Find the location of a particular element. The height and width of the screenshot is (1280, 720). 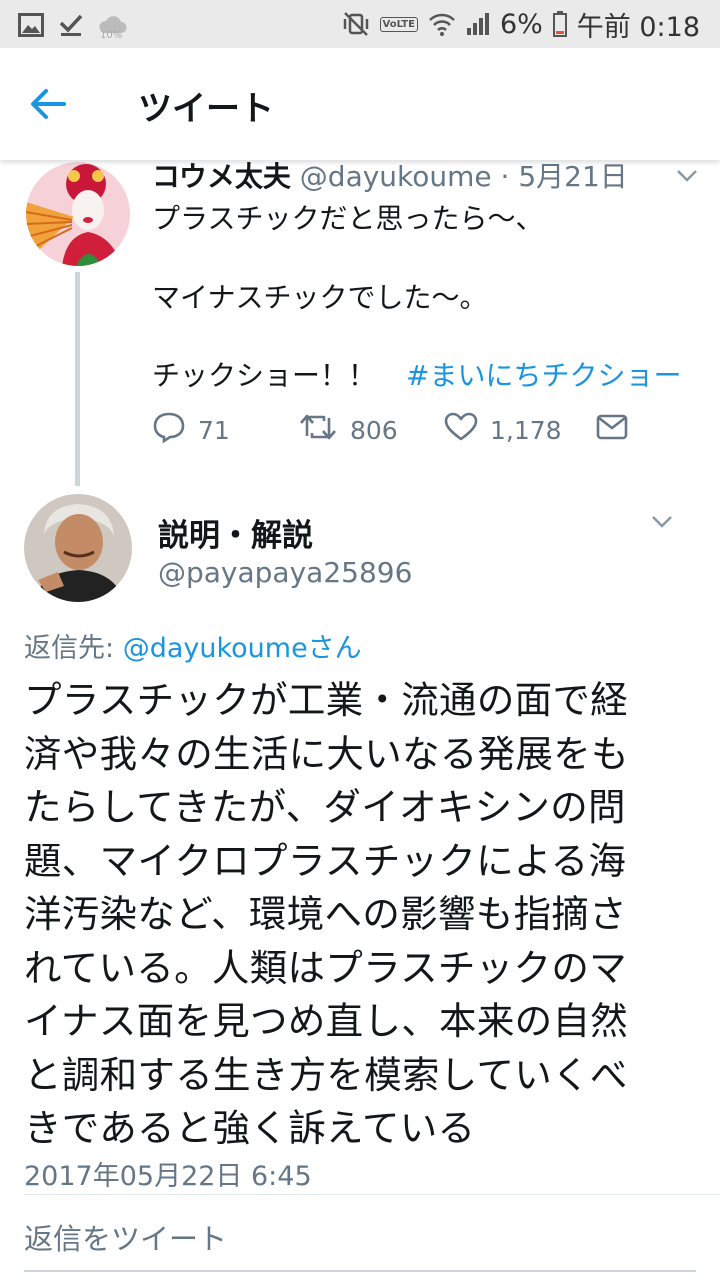

parent-tweet-date: 5月21日 is located at coordinates (573, 176).